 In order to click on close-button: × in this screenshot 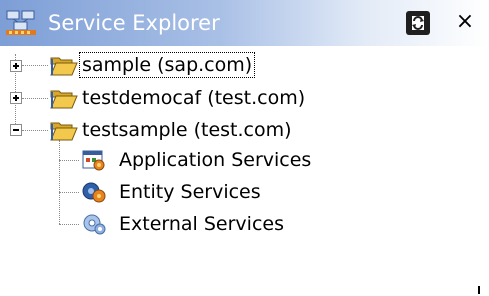, I will do `click(465, 22)`.